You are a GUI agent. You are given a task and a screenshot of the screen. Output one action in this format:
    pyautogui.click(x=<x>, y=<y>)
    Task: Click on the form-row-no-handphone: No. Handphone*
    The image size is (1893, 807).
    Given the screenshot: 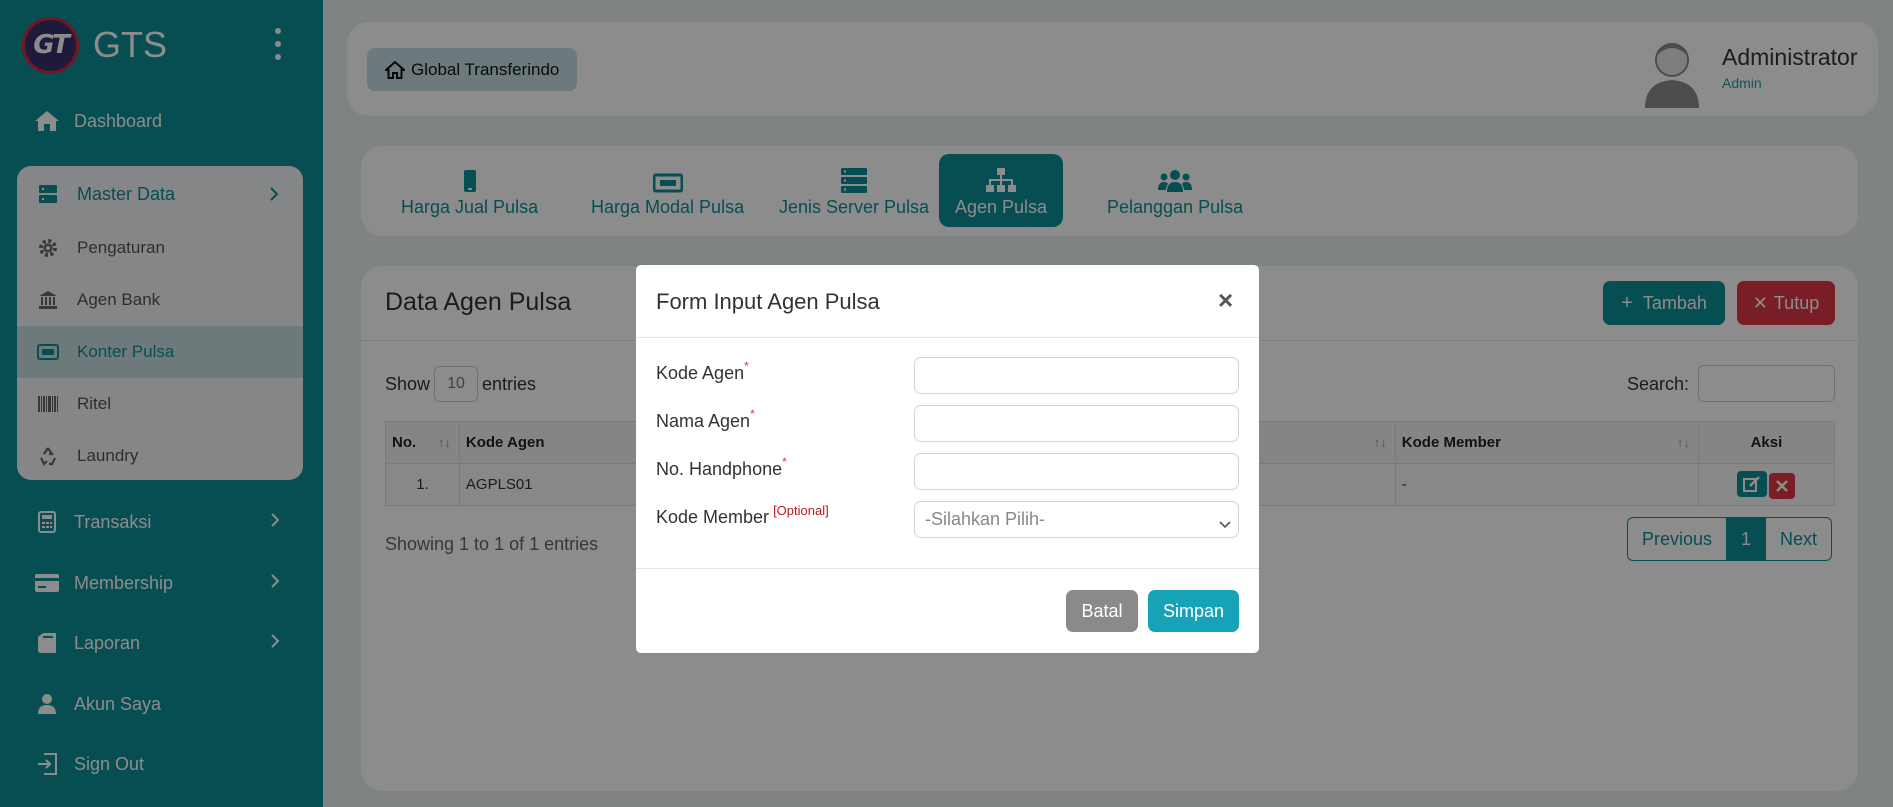 What is the action you would take?
    pyautogui.click(x=947, y=472)
    